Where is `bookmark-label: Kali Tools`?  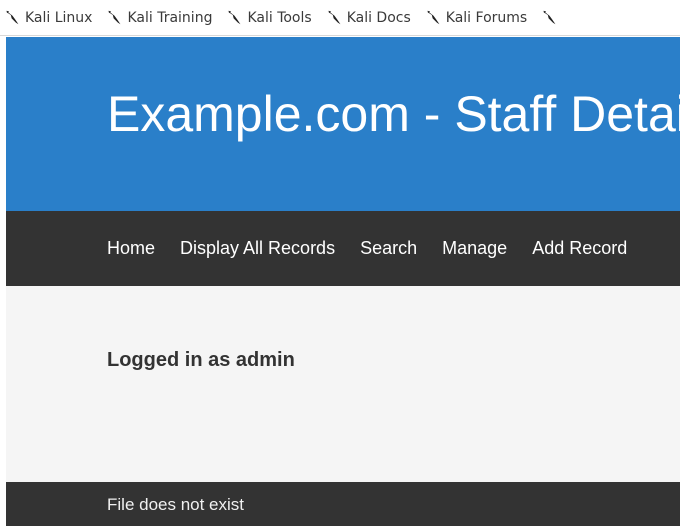
bookmark-label: Kali Tools is located at coordinates (279, 17).